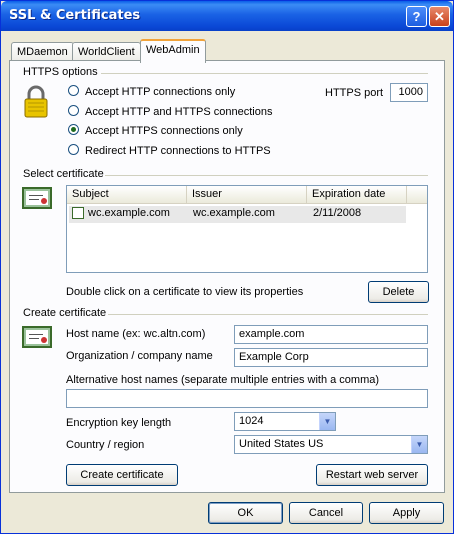  Describe the element at coordinates (281, 444) in the screenshot. I see `country-region-value: United States US` at that location.